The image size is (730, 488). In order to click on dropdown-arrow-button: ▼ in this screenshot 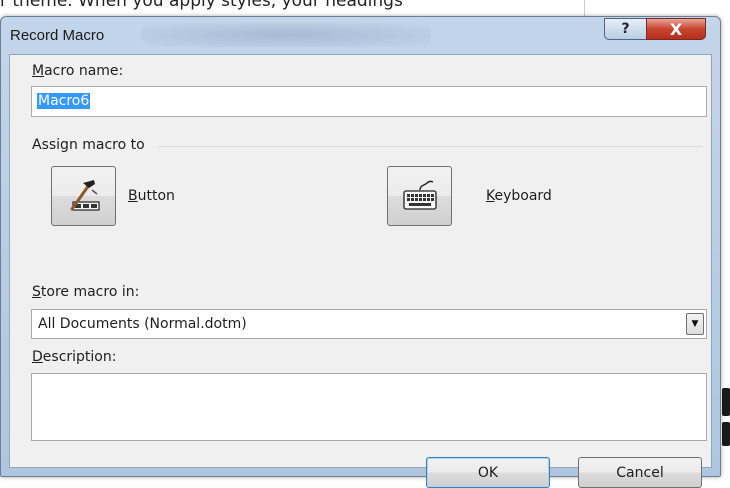, I will do `click(695, 324)`.